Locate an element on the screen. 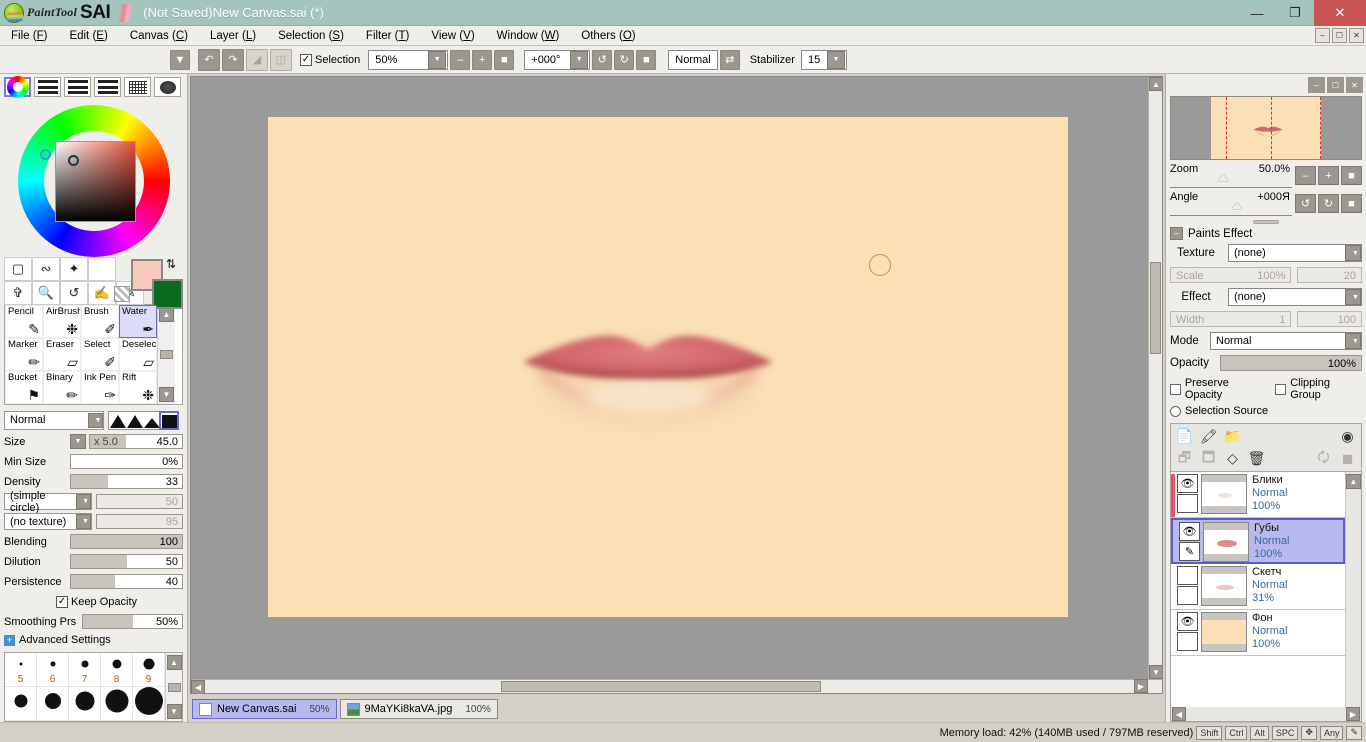 The width and height of the screenshot is (1366, 742). rotate-reset-button: ■ is located at coordinates (646, 59).